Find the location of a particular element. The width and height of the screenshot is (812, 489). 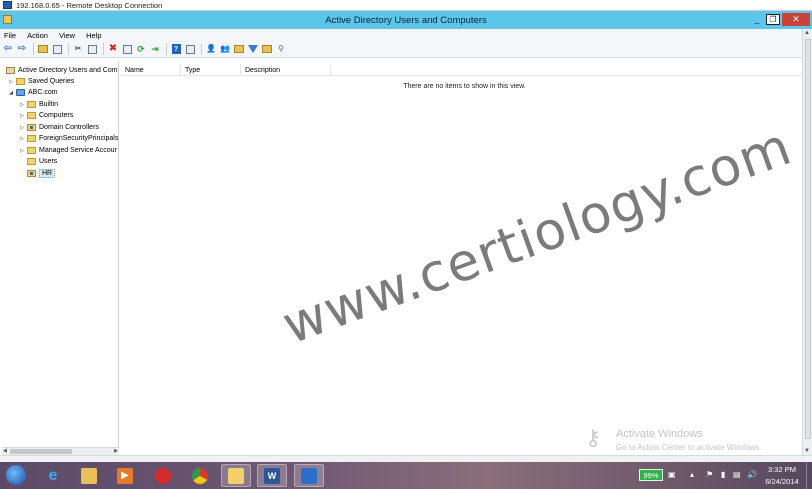

taskbar-remote-desktop is located at coordinates (309, 475).